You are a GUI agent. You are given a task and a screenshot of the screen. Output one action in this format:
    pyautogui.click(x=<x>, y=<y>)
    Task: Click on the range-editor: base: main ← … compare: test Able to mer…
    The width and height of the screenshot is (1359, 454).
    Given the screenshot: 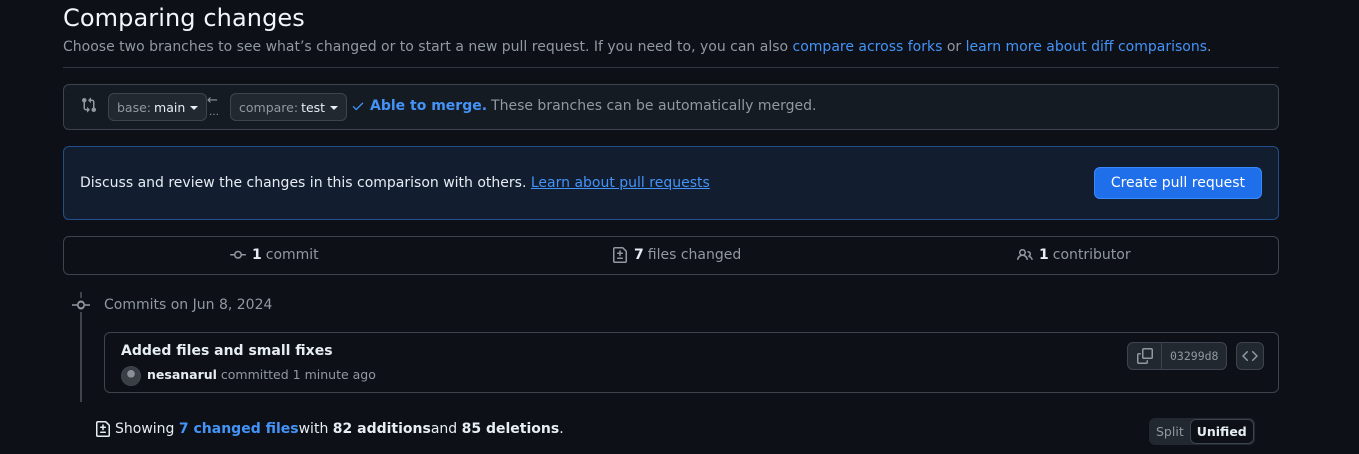 What is the action you would take?
    pyautogui.click(x=671, y=107)
    